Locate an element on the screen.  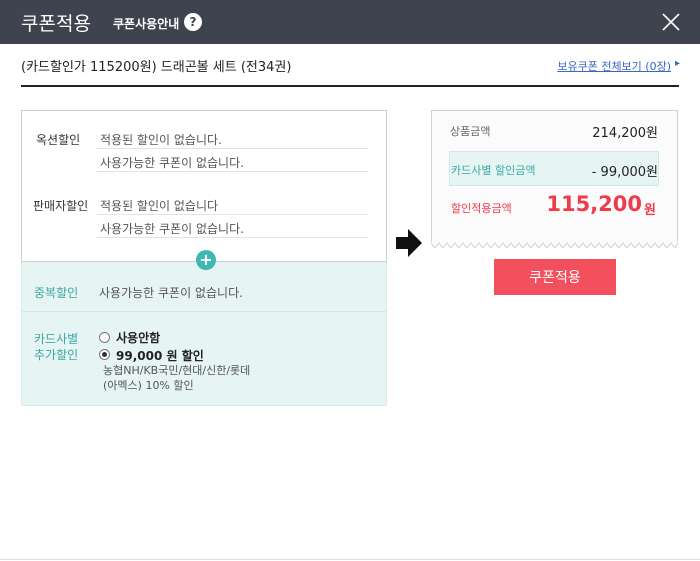
product-amount-label: 상품금액 is located at coordinates (470, 131).